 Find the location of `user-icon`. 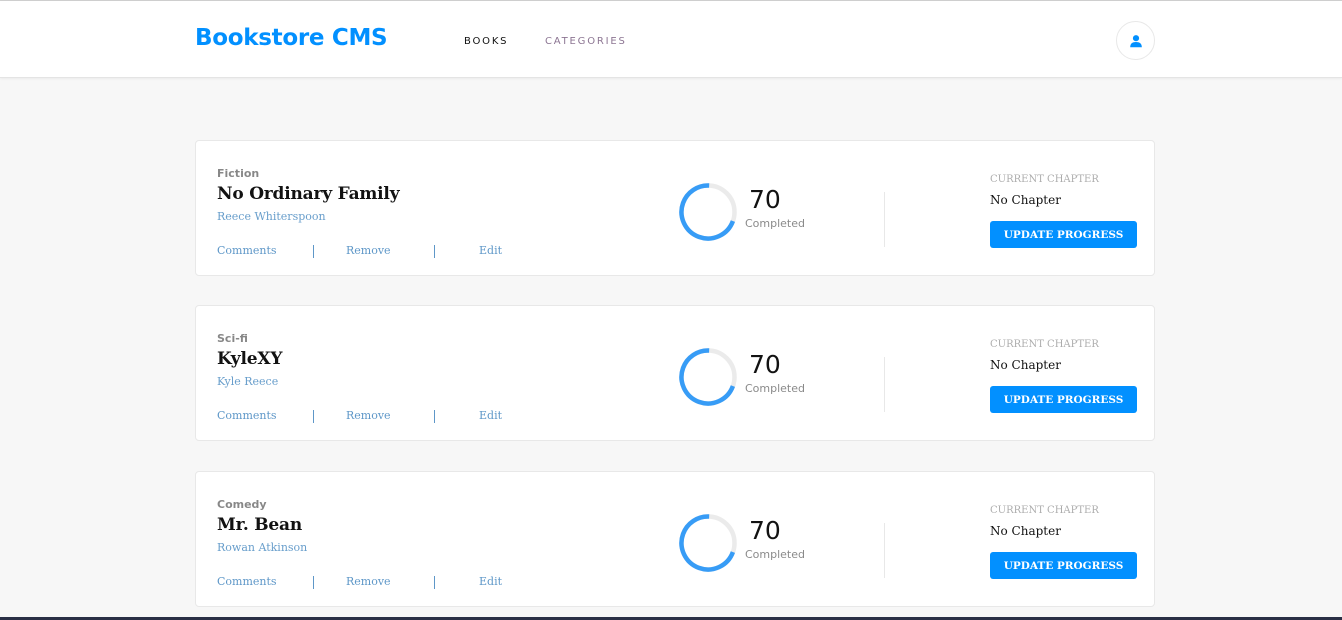

user-icon is located at coordinates (1135, 40).